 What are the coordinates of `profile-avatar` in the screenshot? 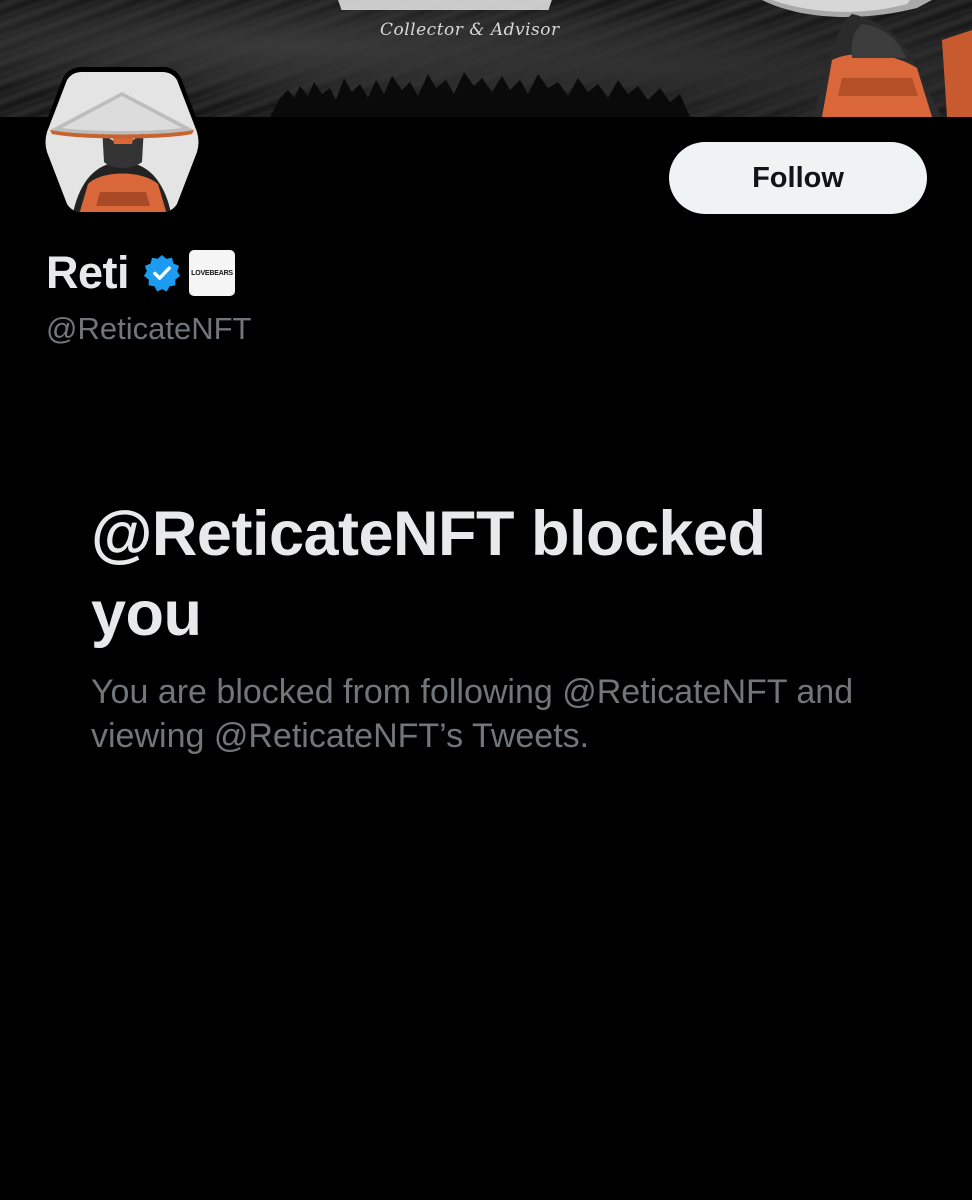 It's located at (122, 142).